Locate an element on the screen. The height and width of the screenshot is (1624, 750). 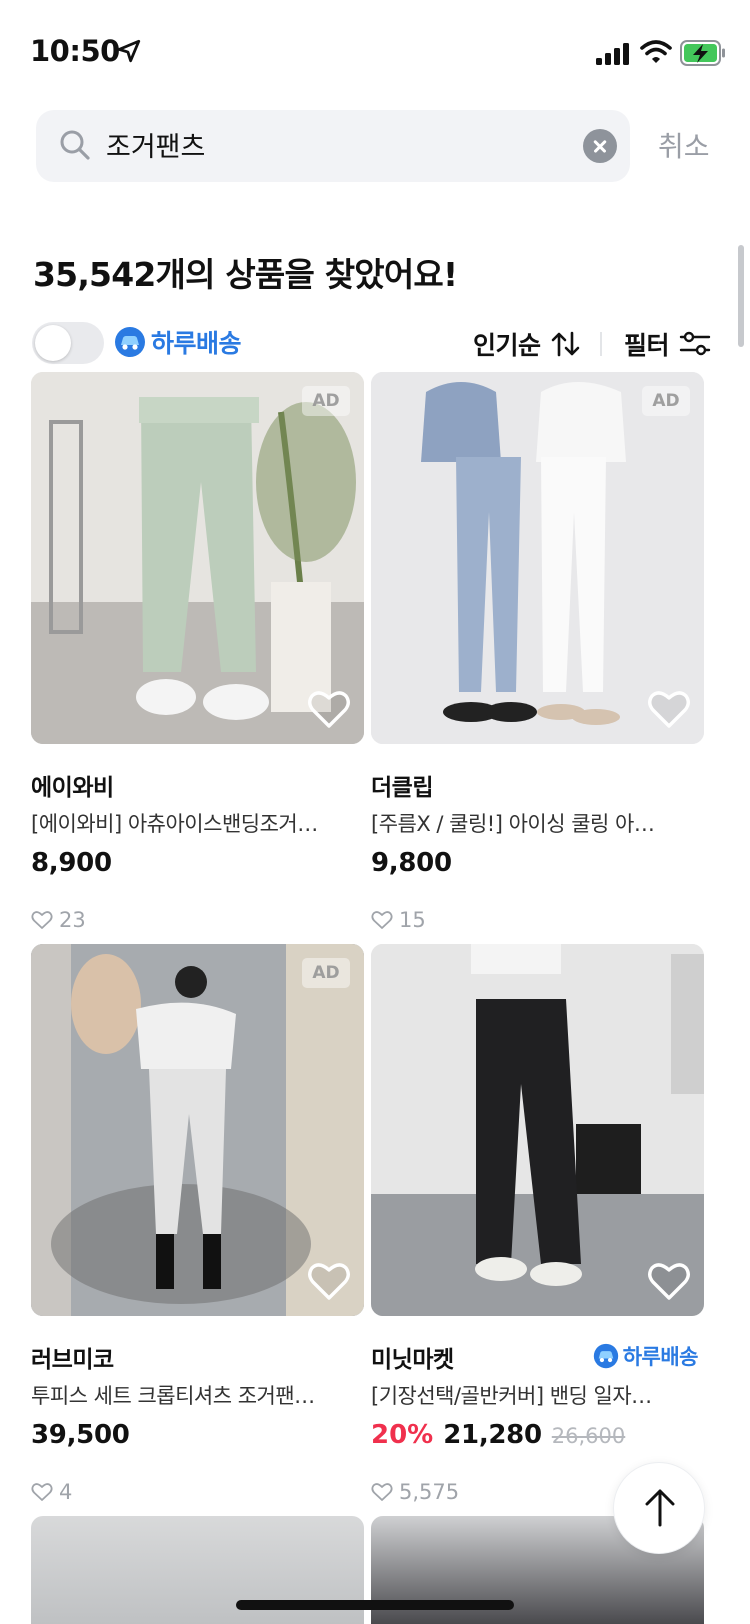
search-box is located at coordinates (333, 146).